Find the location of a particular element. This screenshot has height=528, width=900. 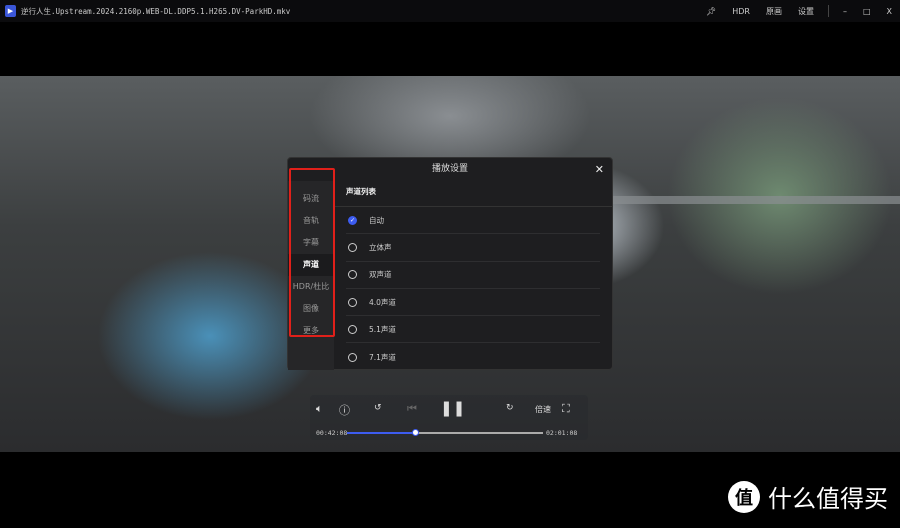

dialog-title: 播放设置 is located at coordinates (449, 169).